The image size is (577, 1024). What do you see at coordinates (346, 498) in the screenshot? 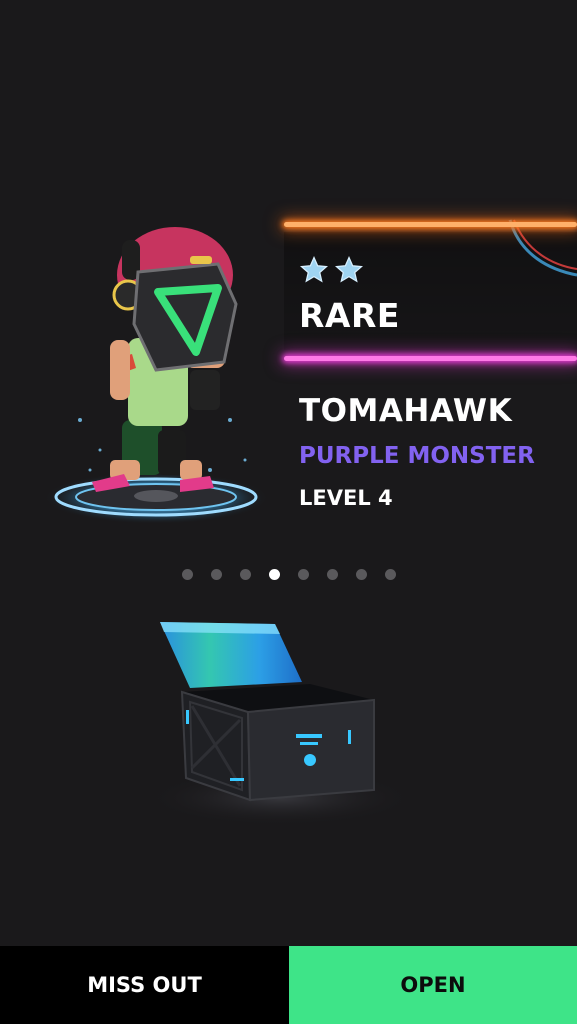
I see `reward-level: LEVEL 4` at bounding box center [346, 498].